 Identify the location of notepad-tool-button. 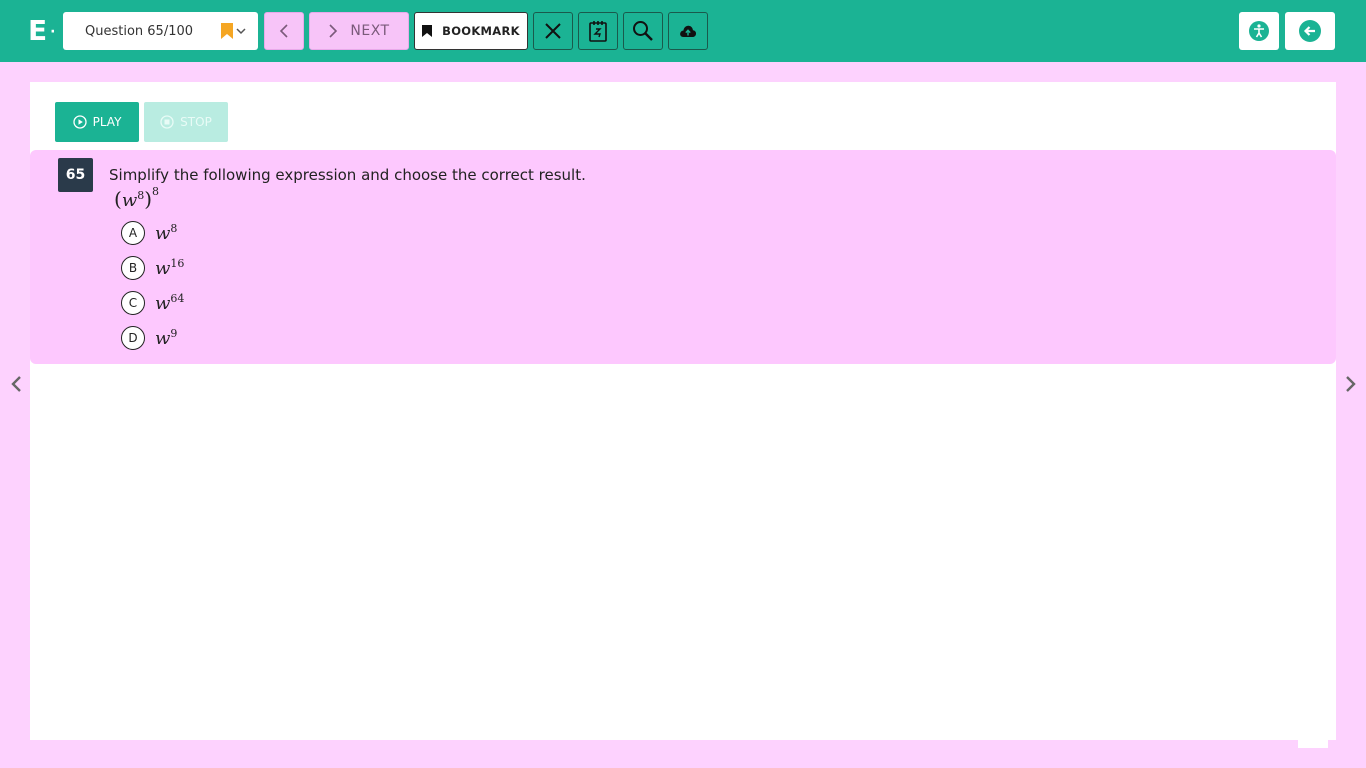
(598, 31).